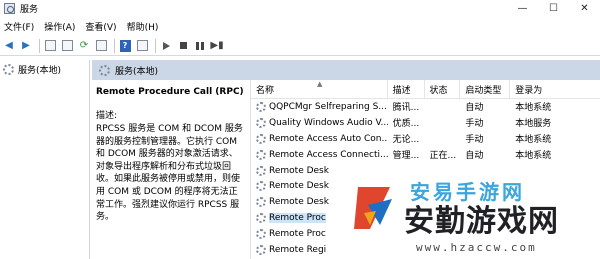 The width and height of the screenshot is (600, 259). Describe the element at coordinates (40, 71) in the screenshot. I see `tree-item-label: 服务(本地)` at that location.